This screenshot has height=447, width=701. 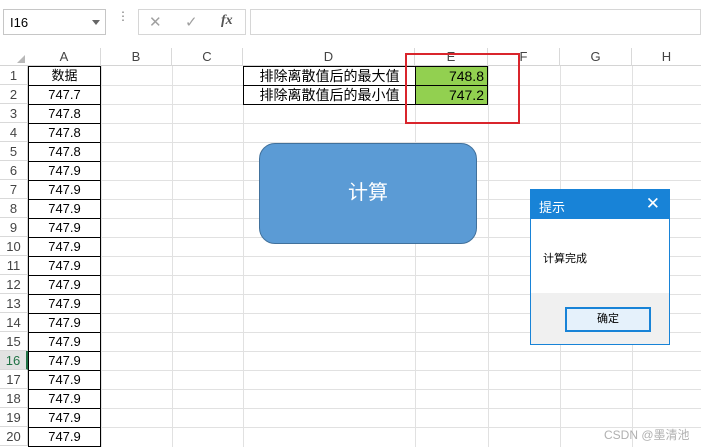 What do you see at coordinates (600, 204) in the screenshot?
I see `dialog-title-bar: 提示 ✕` at bounding box center [600, 204].